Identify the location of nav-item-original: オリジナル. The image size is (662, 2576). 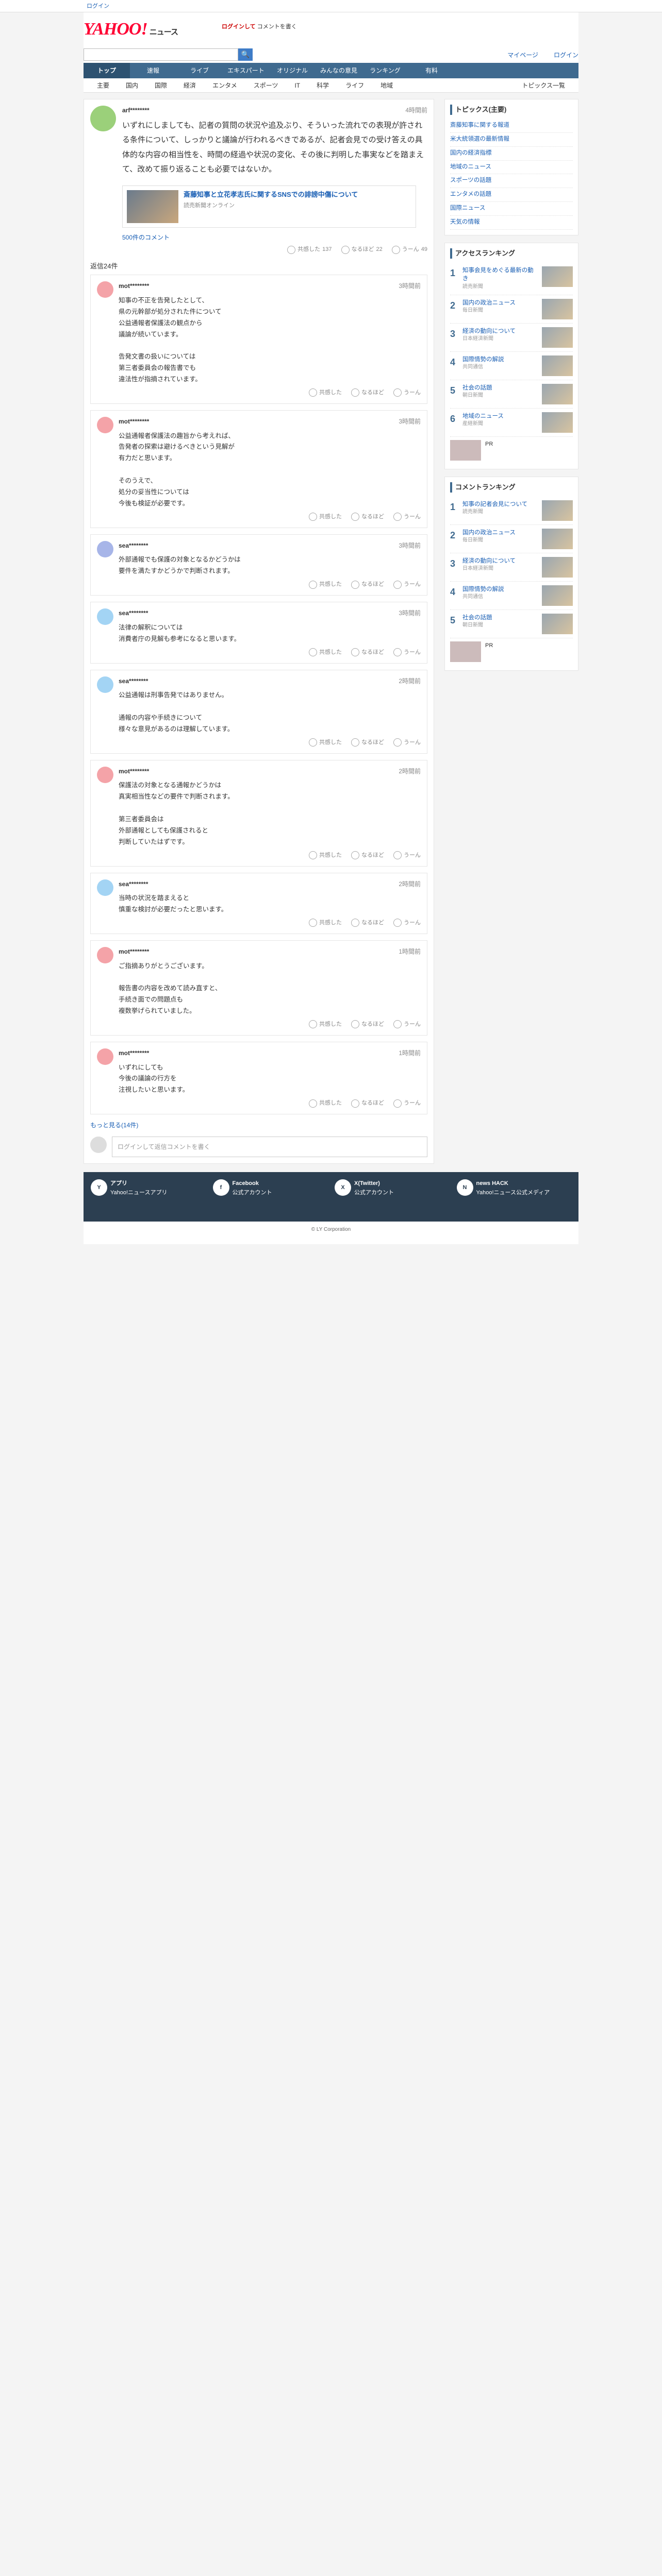
(292, 70).